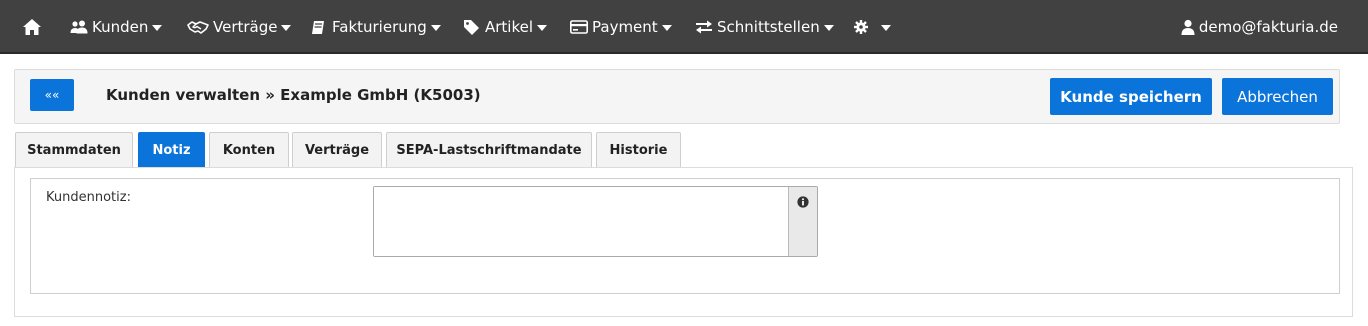  Describe the element at coordinates (803, 226) in the screenshot. I see `info-icon` at that location.